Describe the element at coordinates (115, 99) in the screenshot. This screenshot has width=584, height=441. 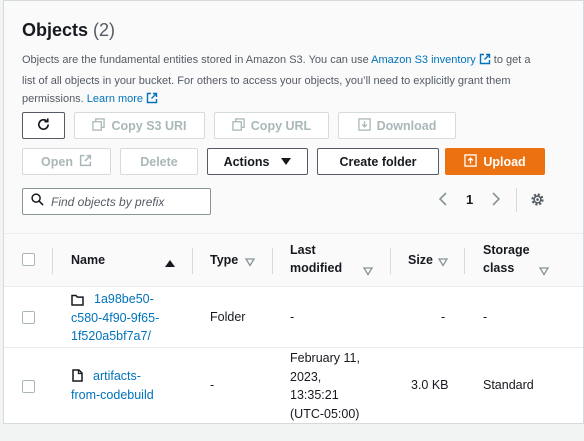
I see `learn-more-link: Learn more` at that location.